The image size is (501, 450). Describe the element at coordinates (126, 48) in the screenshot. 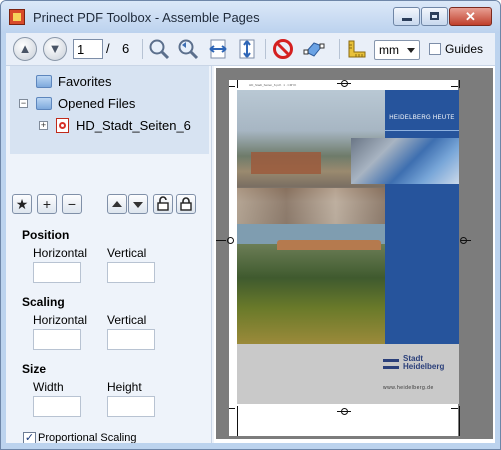

I see `page-total: 6` at that location.